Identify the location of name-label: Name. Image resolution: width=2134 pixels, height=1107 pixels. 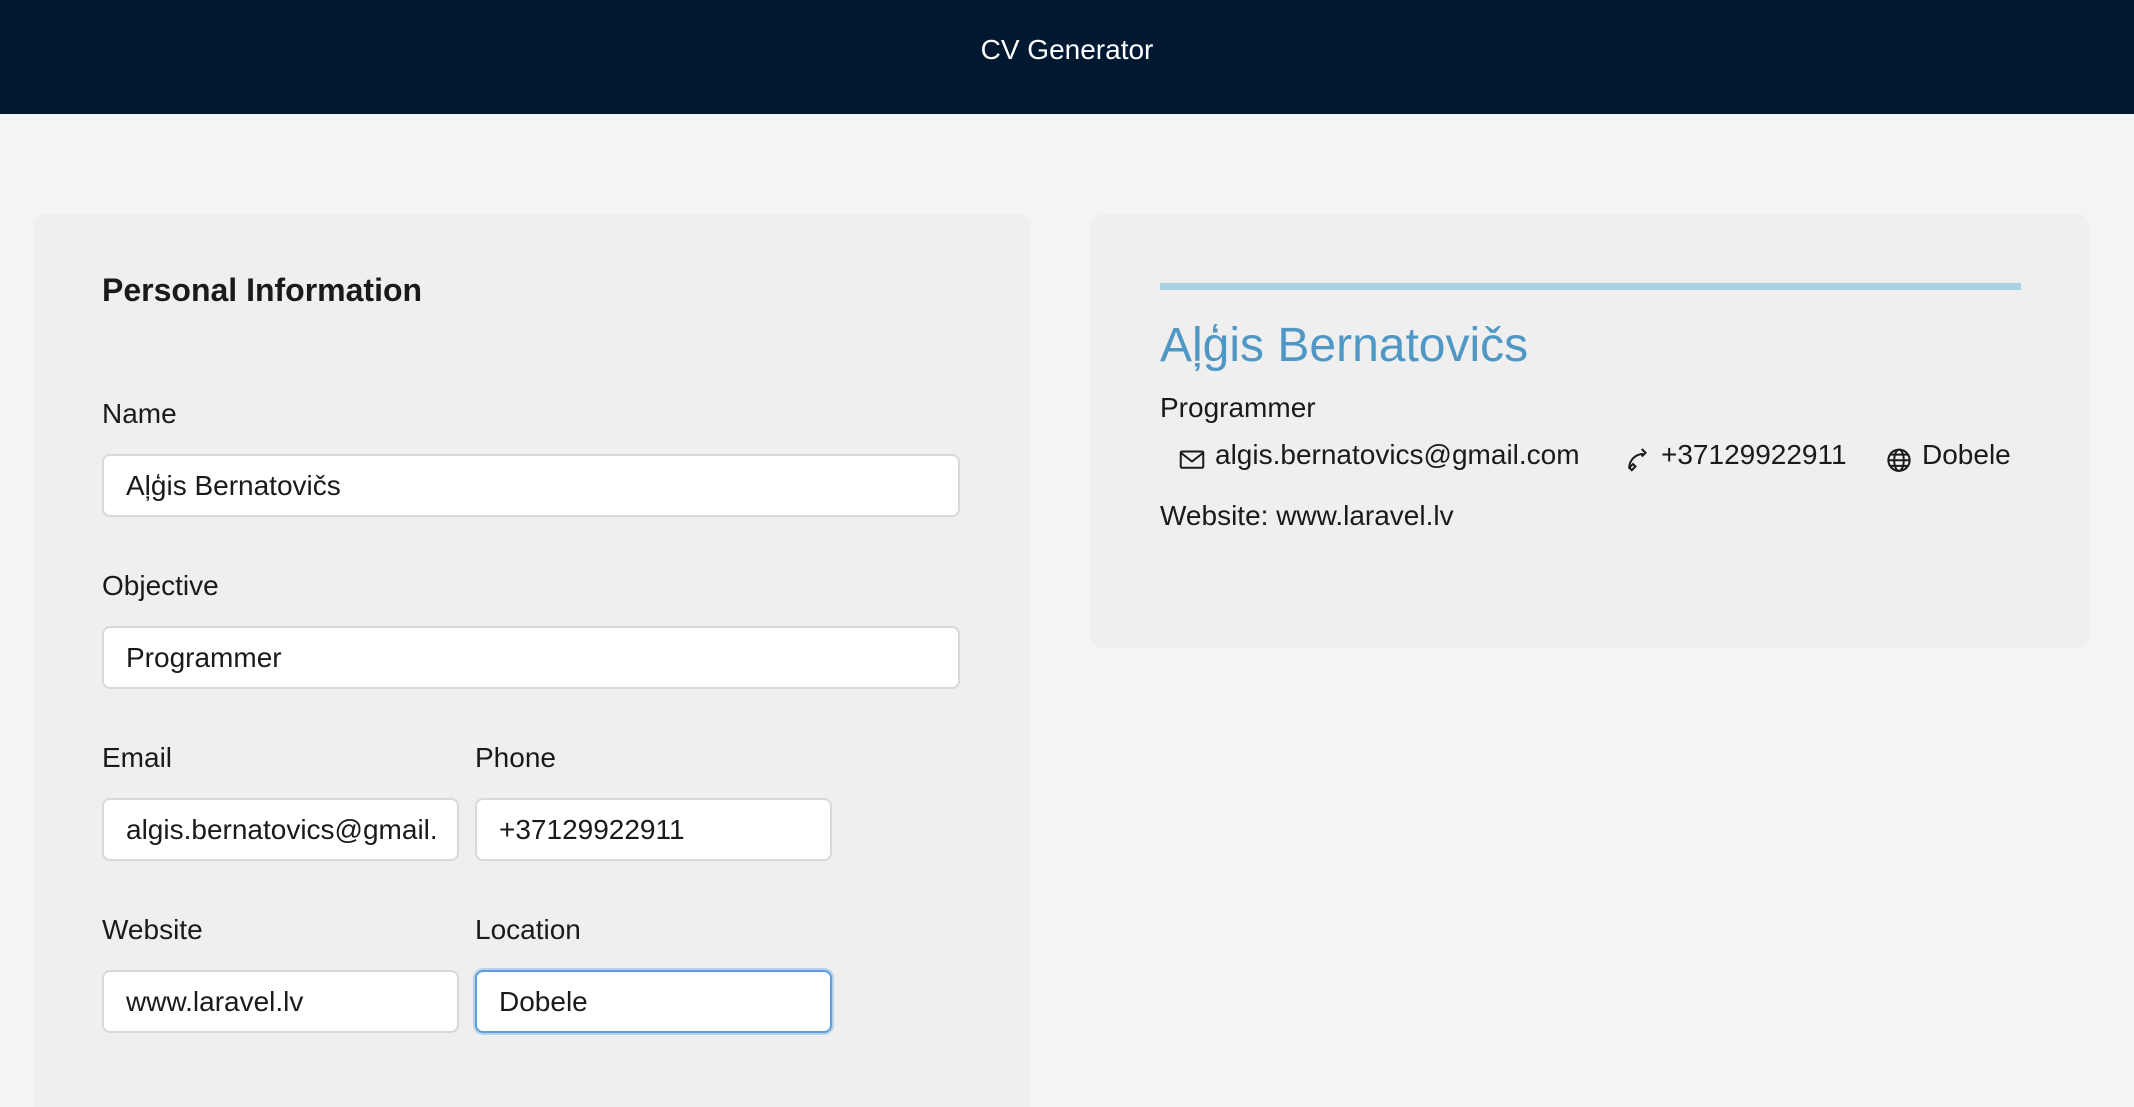
(139, 413).